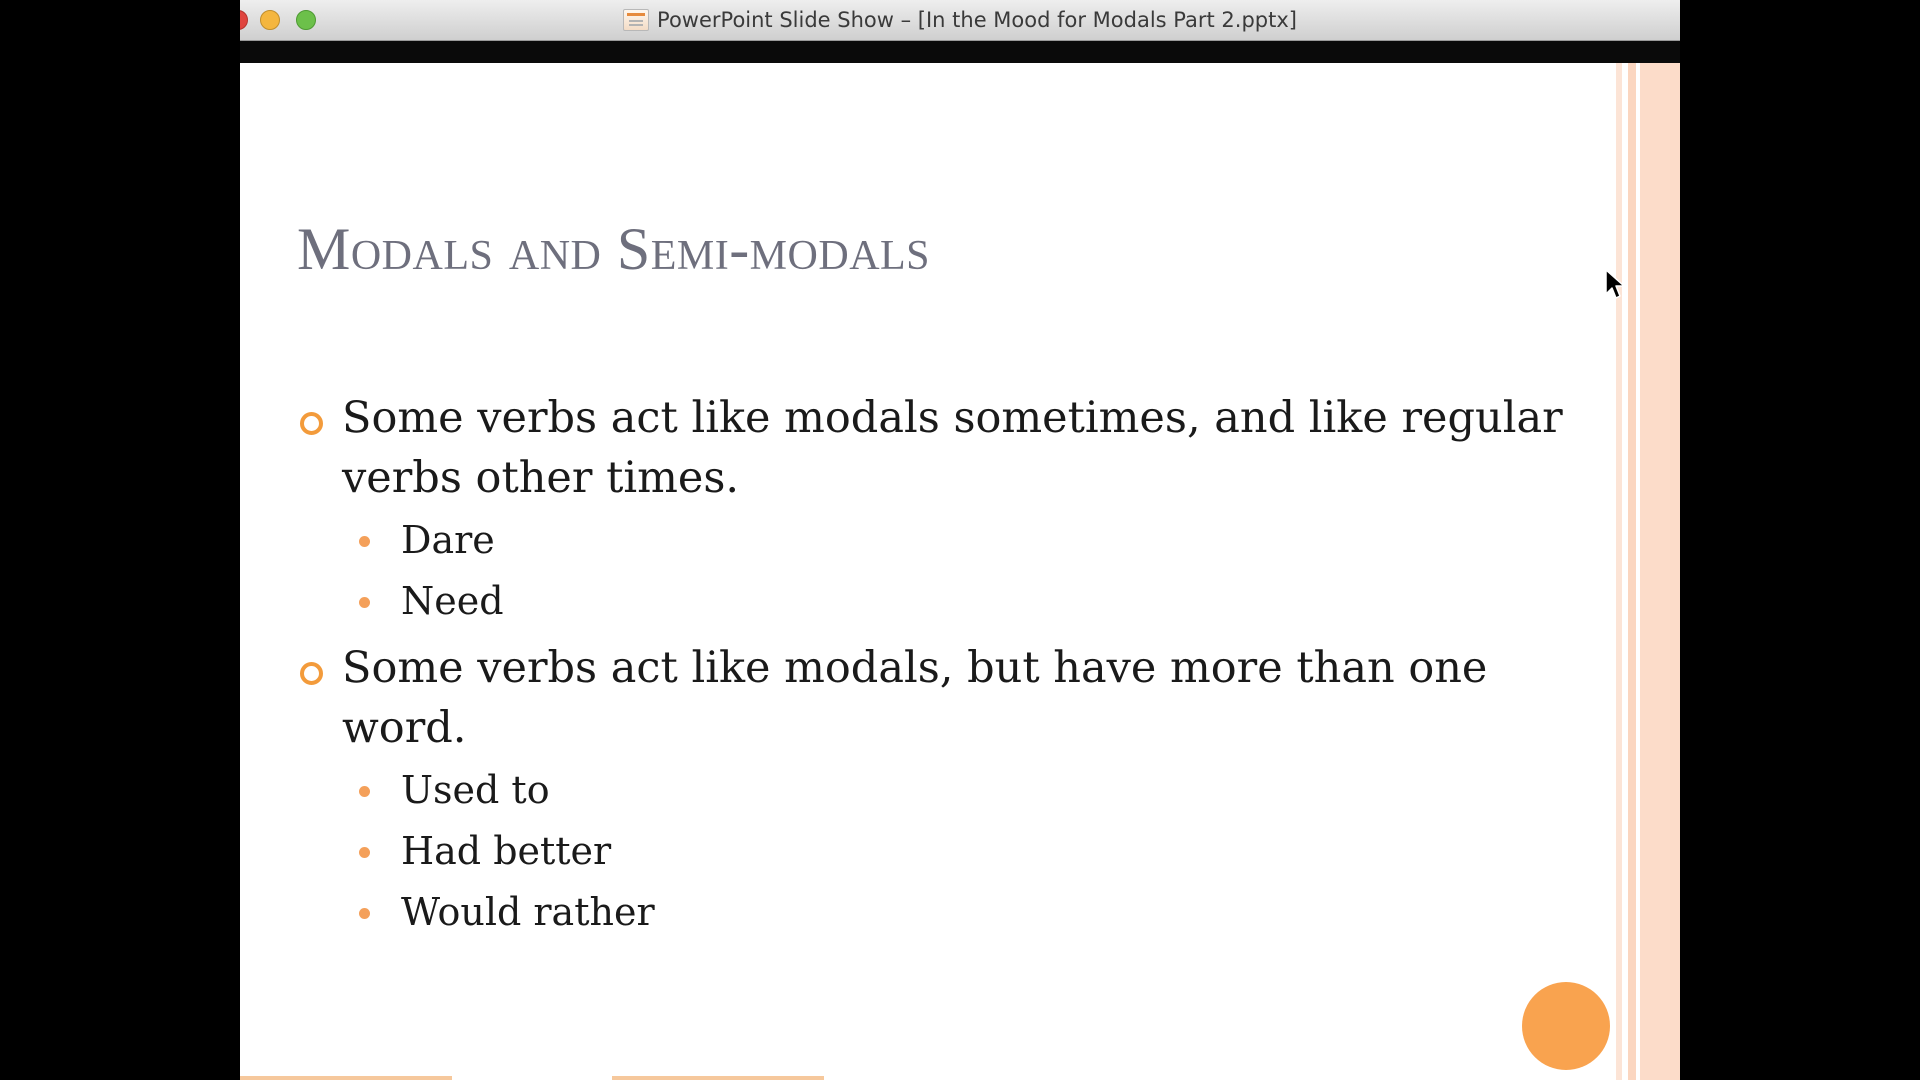 This screenshot has height=1080, width=1920. I want to click on sub-bullet-text: Used to, so click(475, 790).